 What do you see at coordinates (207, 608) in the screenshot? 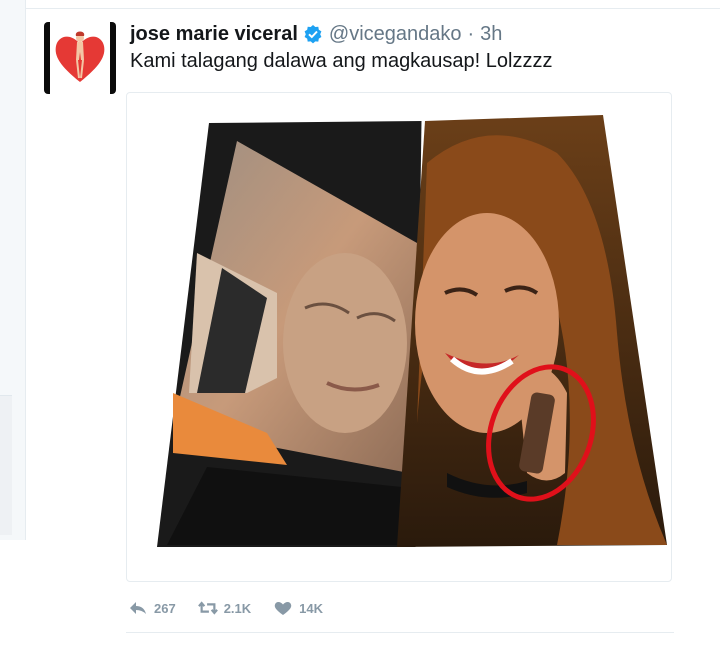
I see `retweet-icon` at bounding box center [207, 608].